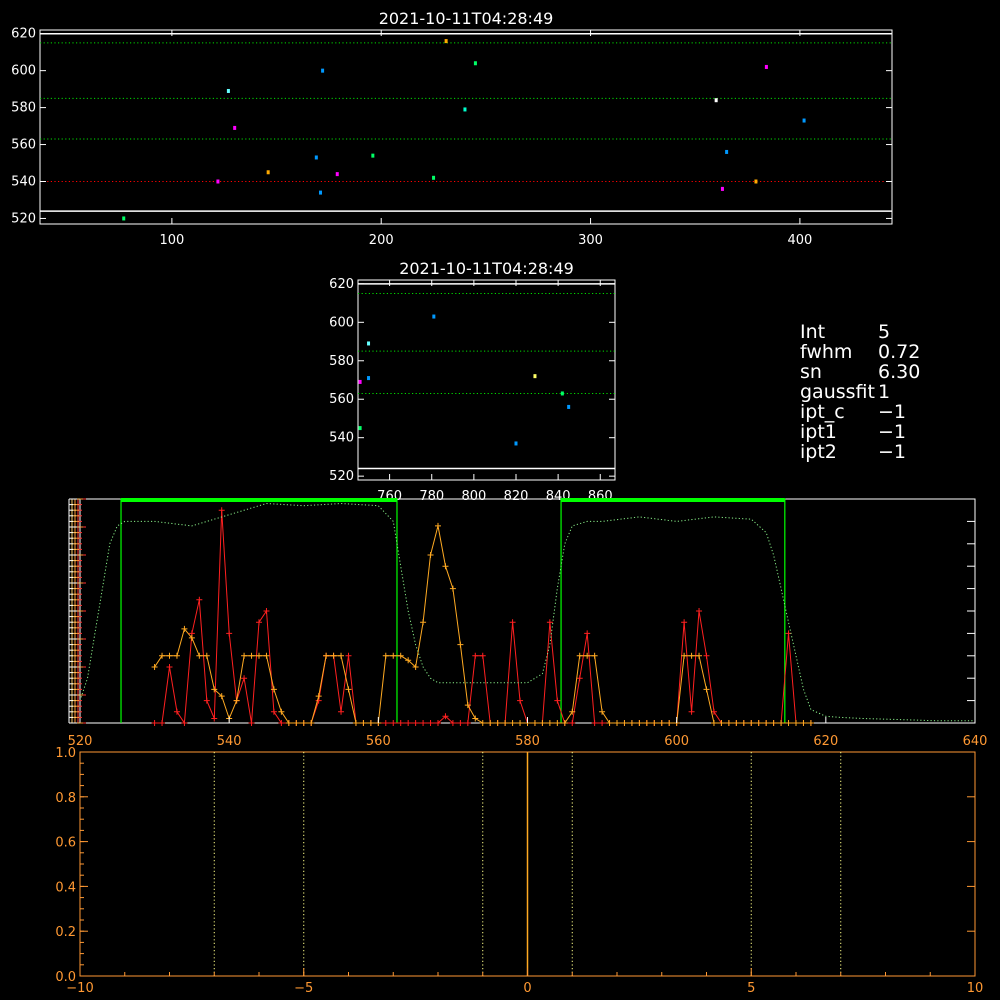 This screenshot has width=1000, height=1000. Describe the element at coordinates (751, 988) in the screenshot. I see `bottom-xtick-label: 5` at that location.